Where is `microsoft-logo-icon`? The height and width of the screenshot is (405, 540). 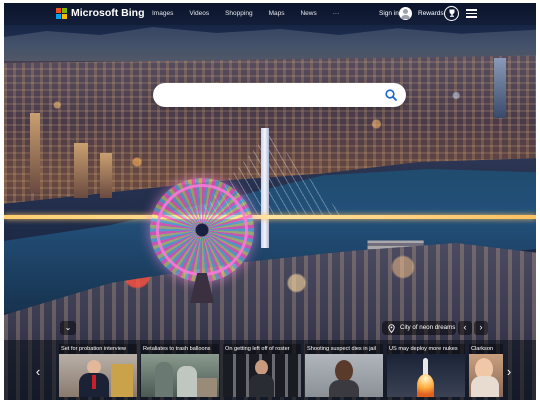 microsoft-logo-icon is located at coordinates (61, 13).